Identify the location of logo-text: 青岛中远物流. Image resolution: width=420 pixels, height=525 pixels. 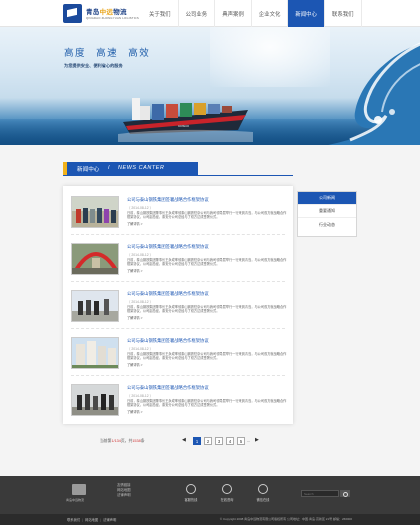
(106, 12).